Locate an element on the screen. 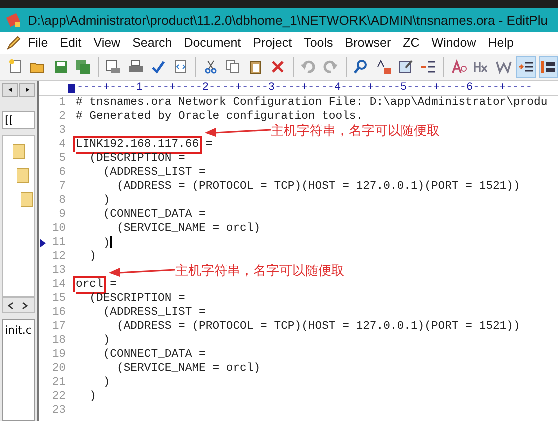 The width and height of the screenshot is (558, 421). menu-item: Help is located at coordinates (501, 43).